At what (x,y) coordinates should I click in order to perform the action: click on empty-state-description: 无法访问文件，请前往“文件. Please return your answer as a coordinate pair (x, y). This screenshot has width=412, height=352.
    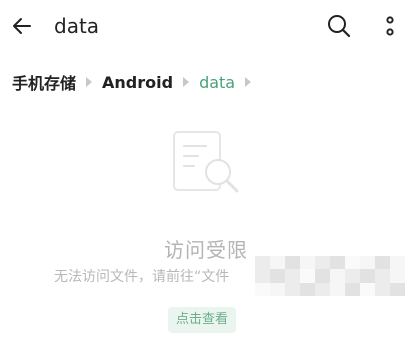
    Looking at the image, I should click on (142, 277).